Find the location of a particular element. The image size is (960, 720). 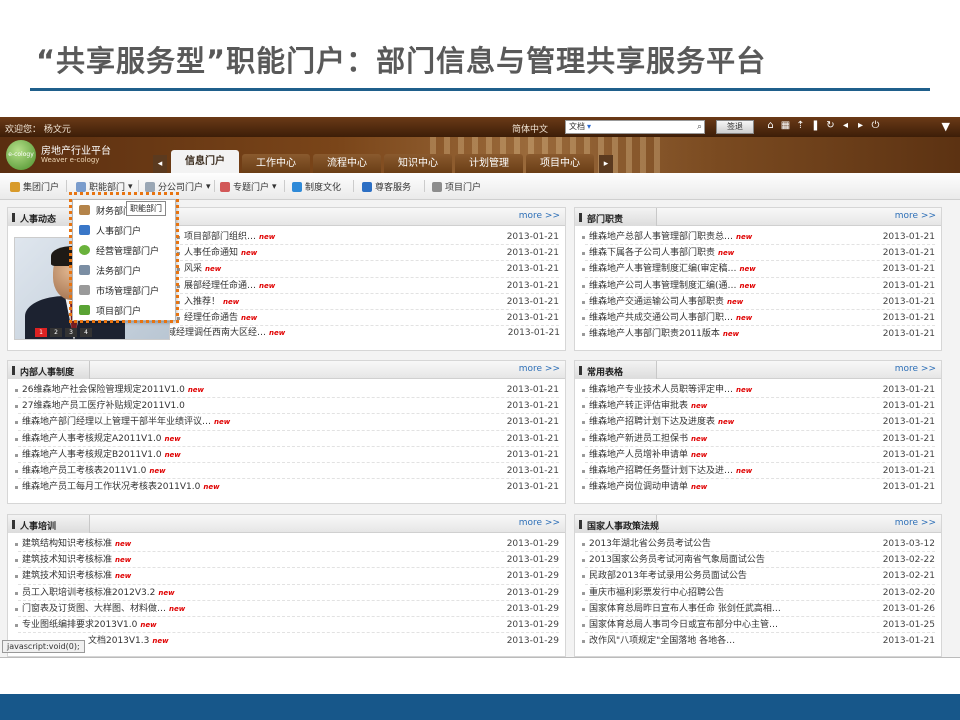

subnav-group-portal: 集团门户 is located at coordinates (34, 186).